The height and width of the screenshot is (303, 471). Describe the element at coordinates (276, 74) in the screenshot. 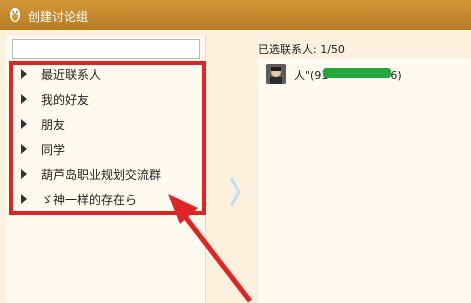

I see `avatar` at that location.